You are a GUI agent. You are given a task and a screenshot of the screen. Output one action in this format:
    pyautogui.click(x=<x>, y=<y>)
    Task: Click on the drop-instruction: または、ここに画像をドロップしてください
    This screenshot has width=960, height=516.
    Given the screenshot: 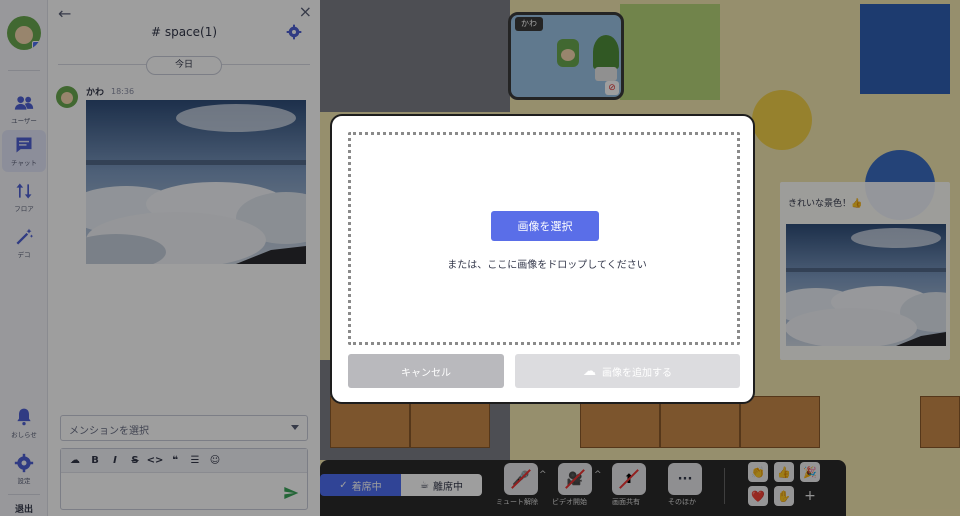 What is the action you would take?
    pyautogui.click(x=547, y=265)
    